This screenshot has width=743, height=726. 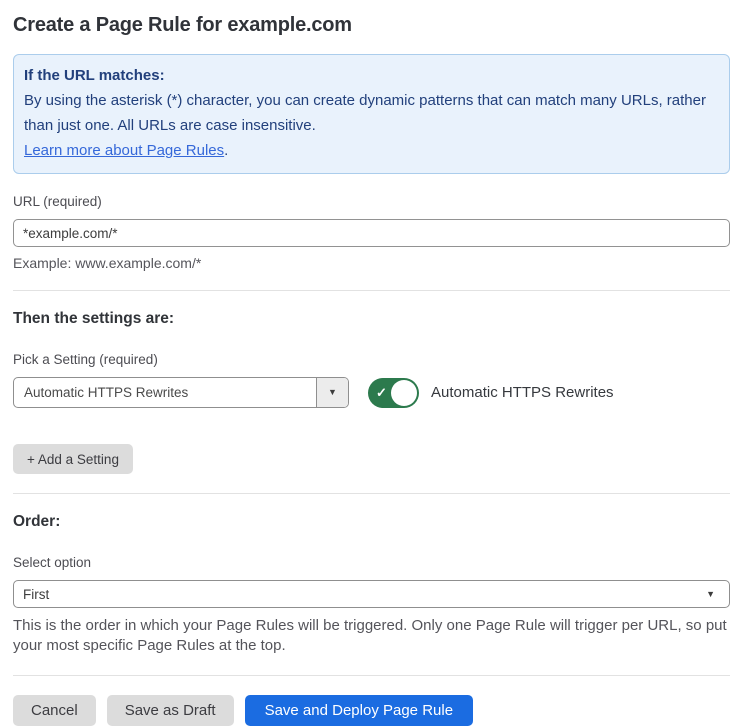 I want to click on save-as-draft-button: Save as Draft, so click(x=170, y=710).